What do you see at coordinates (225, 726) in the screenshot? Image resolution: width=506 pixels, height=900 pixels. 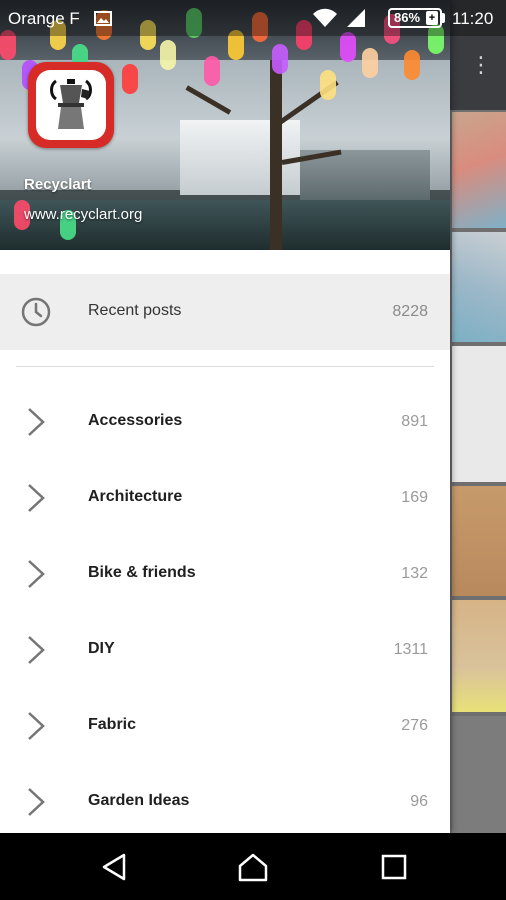 I see `category-item-fabric: Fabric 276` at bounding box center [225, 726].